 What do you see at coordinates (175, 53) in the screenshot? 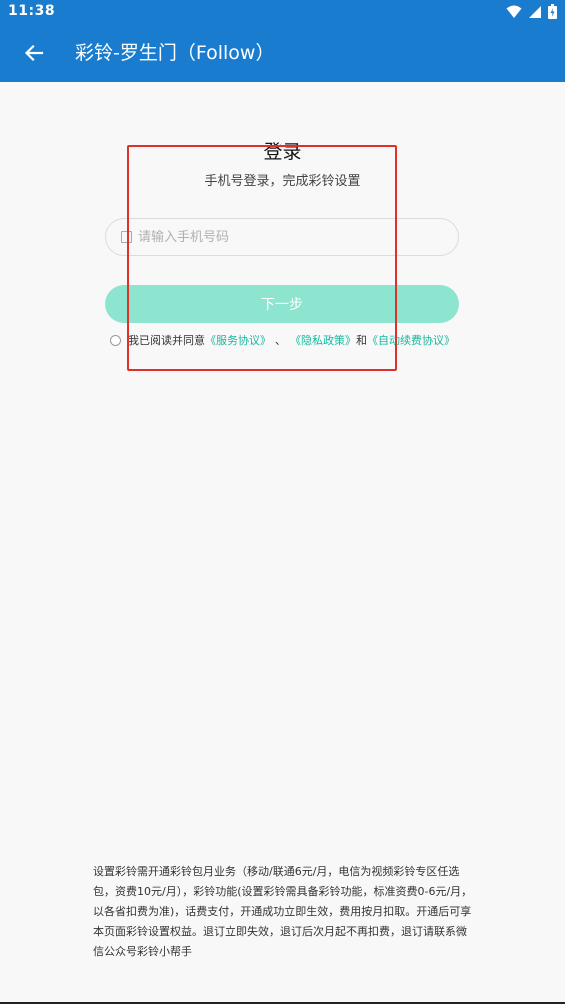
I see `page-title: 彩铃-罗生门（Follow）` at bounding box center [175, 53].